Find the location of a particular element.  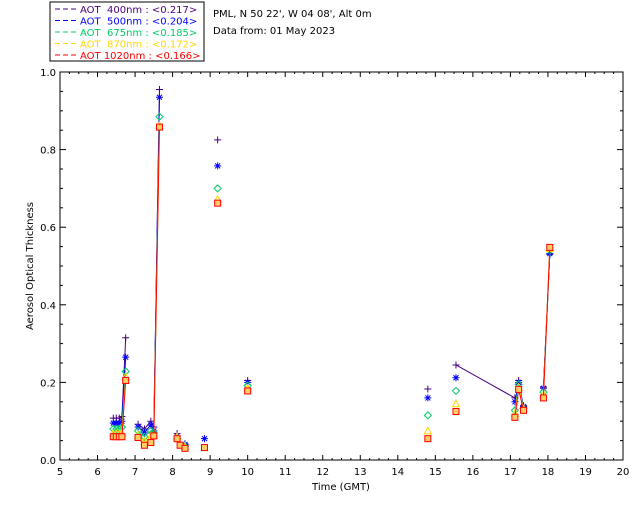

legend-entry: AOT 1020nm : <0.166> is located at coordinates (140, 56).